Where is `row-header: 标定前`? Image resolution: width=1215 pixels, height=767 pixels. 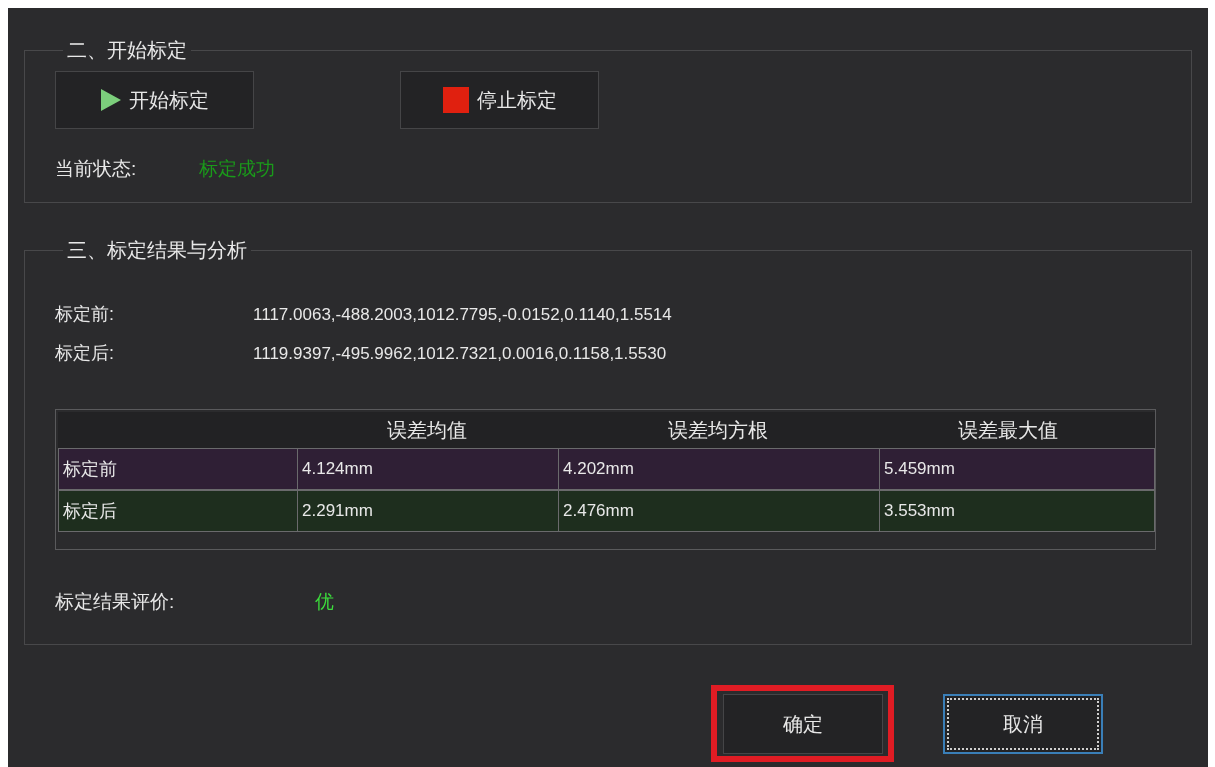 row-header: 标定前 is located at coordinates (90, 469).